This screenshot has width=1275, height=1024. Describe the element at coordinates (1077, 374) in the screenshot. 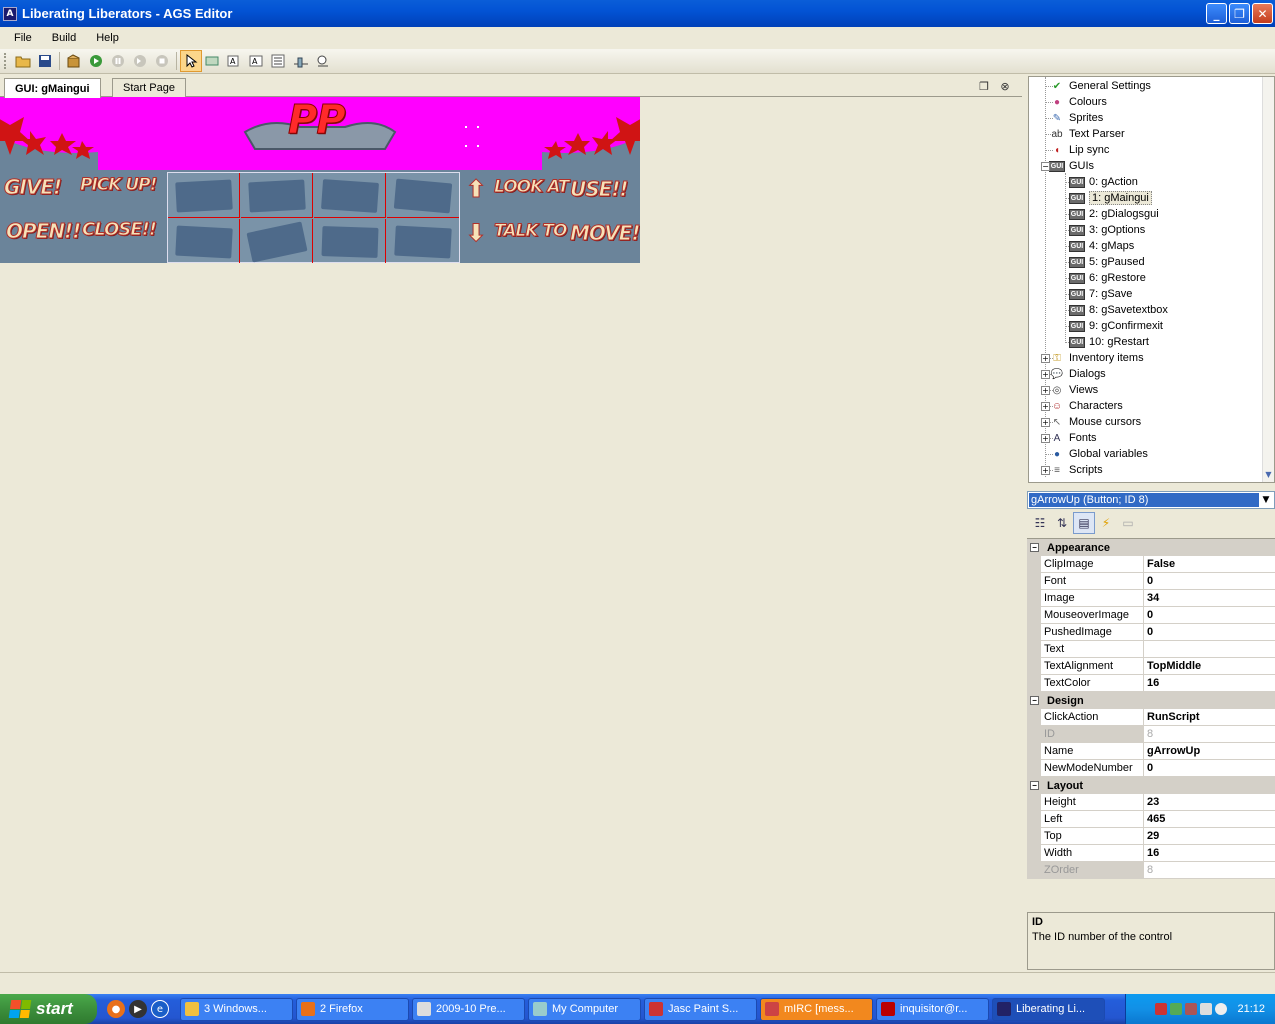

I see `tree-item: 💬 Dialogs` at that location.